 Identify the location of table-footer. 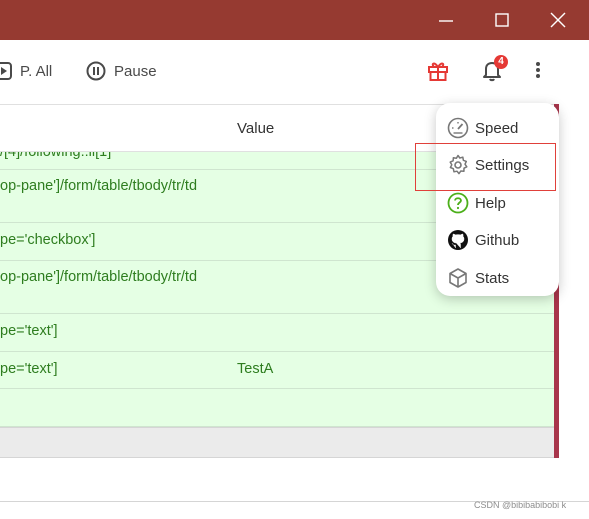
(278, 442).